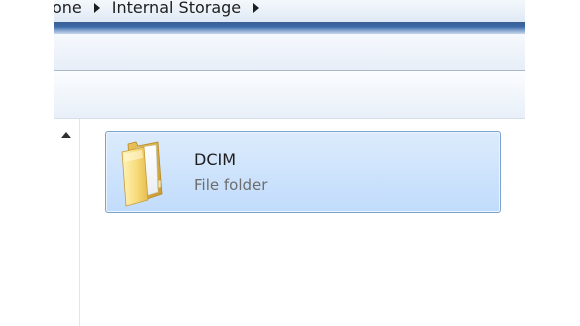 Image resolution: width=580 pixels, height=326 pixels. Describe the element at coordinates (289, 52) in the screenshot. I see `command-toolbar` at that location.